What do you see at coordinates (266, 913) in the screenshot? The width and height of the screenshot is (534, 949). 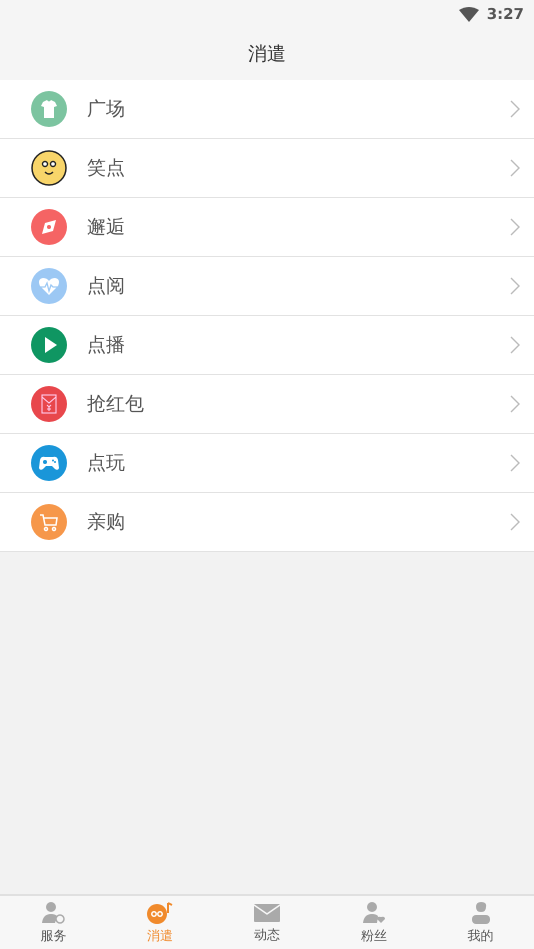 I see `mail-icon` at bounding box center [266, 913].